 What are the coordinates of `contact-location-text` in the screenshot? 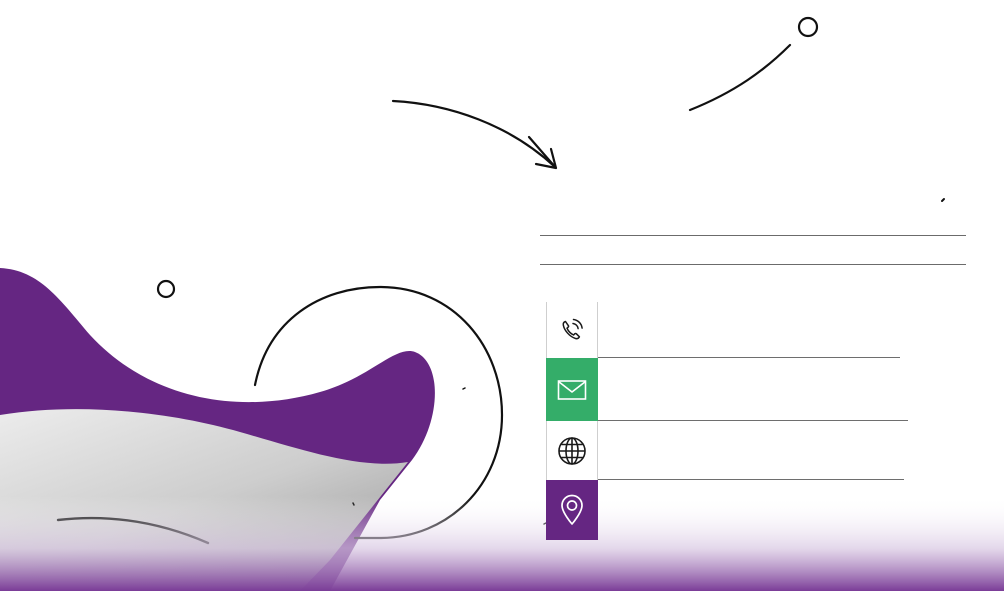 It's located at (753, 510).